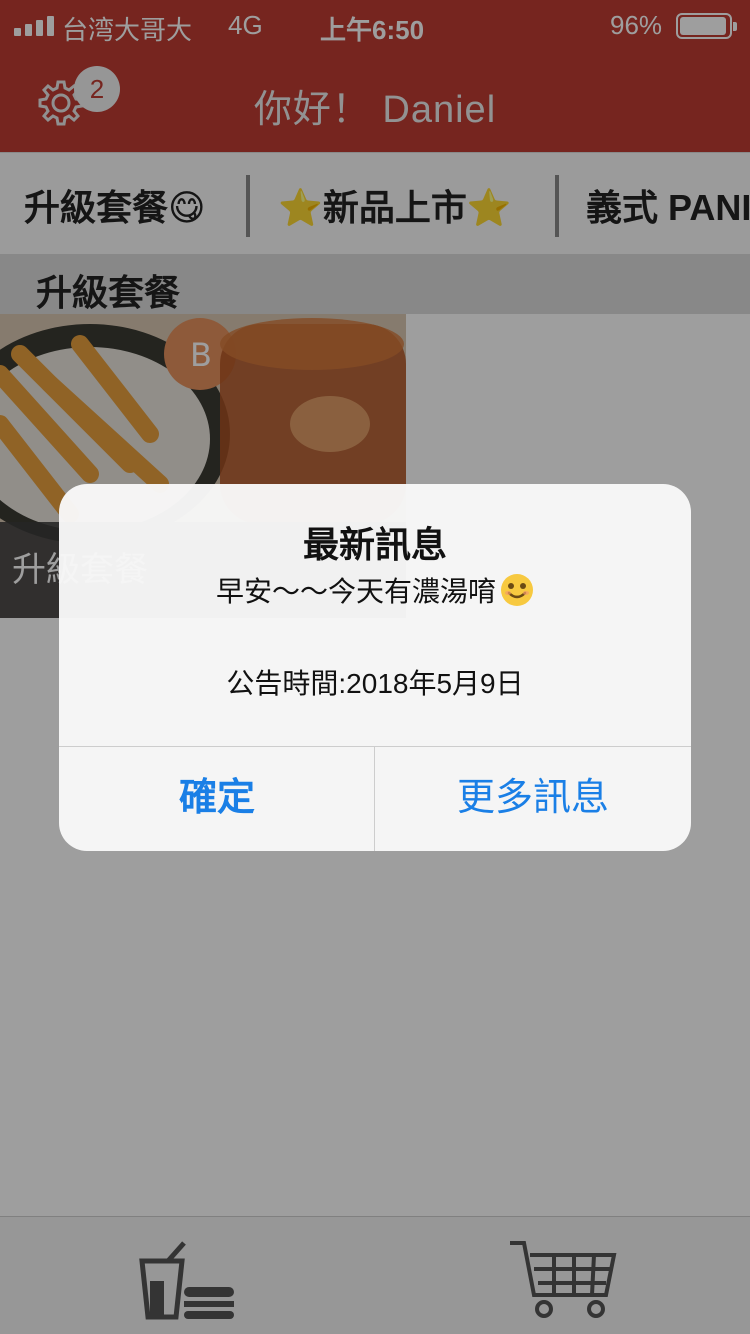 This screenshot has width=750, height=1334. Describe the element at coordinates (355, 591) in the screenshot. I see `alert-message-text: 早安～～今天有濃湯唷` at that location.